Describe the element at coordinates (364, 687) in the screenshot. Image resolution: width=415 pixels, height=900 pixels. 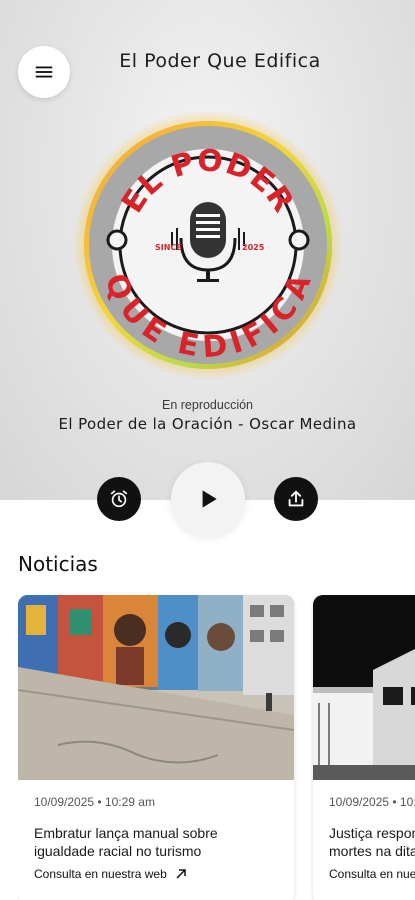
I see `news-image-building` at that location.